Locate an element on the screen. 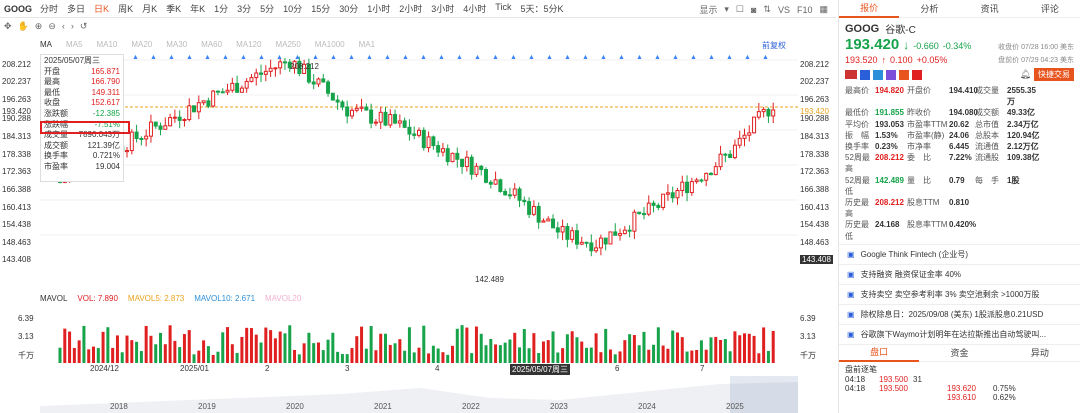 The height and width of the screenshot is (413, 1080). hand-icon: ✋ is located at coordinates (23, 26).